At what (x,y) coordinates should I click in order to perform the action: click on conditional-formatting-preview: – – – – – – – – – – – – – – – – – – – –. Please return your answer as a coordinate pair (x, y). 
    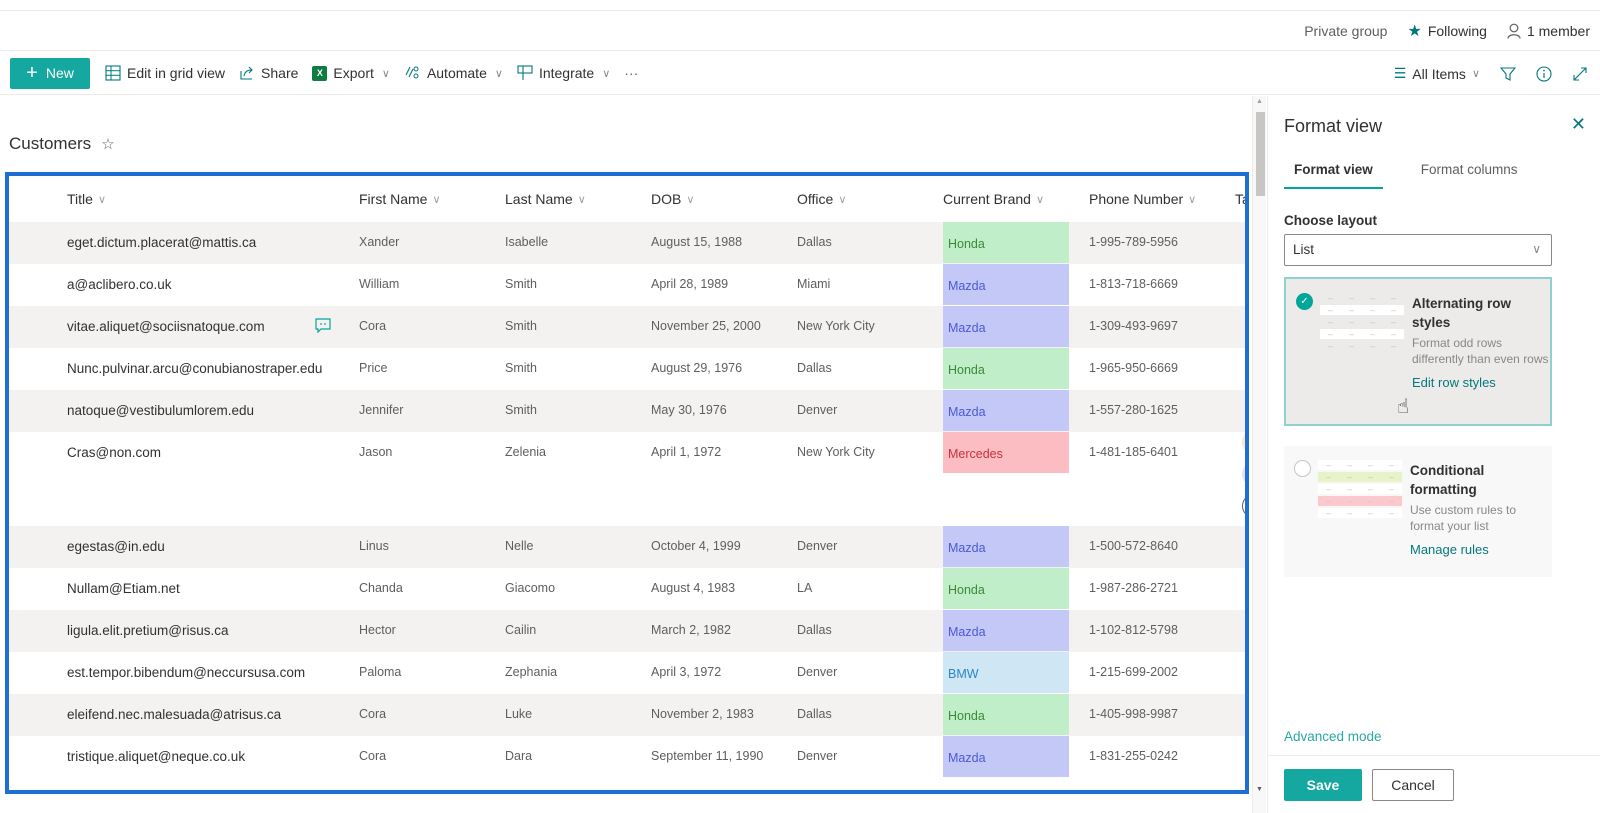
    Looking at the image, I should click on (1360, 490).